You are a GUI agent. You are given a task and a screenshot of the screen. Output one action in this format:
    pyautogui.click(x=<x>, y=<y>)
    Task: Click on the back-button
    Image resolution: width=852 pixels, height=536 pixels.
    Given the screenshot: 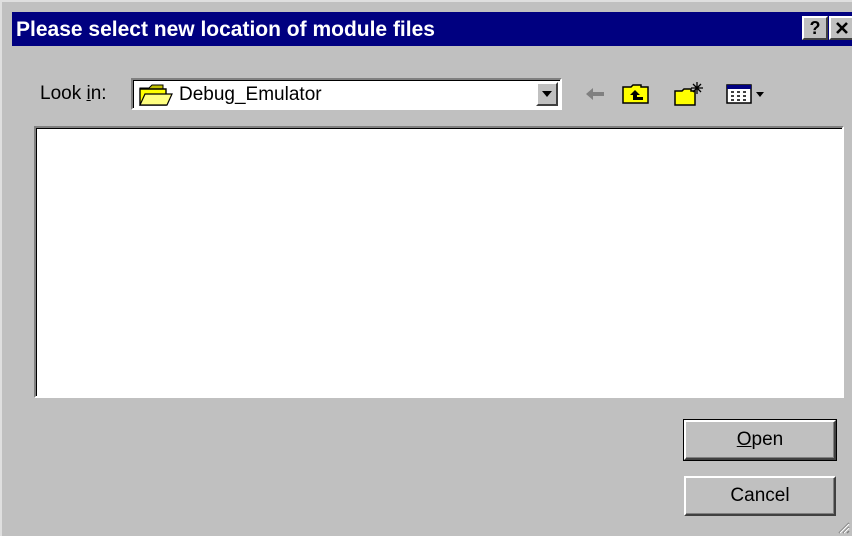 What is the action you would take?
    pyautogui.click(x=595, y=94)
    